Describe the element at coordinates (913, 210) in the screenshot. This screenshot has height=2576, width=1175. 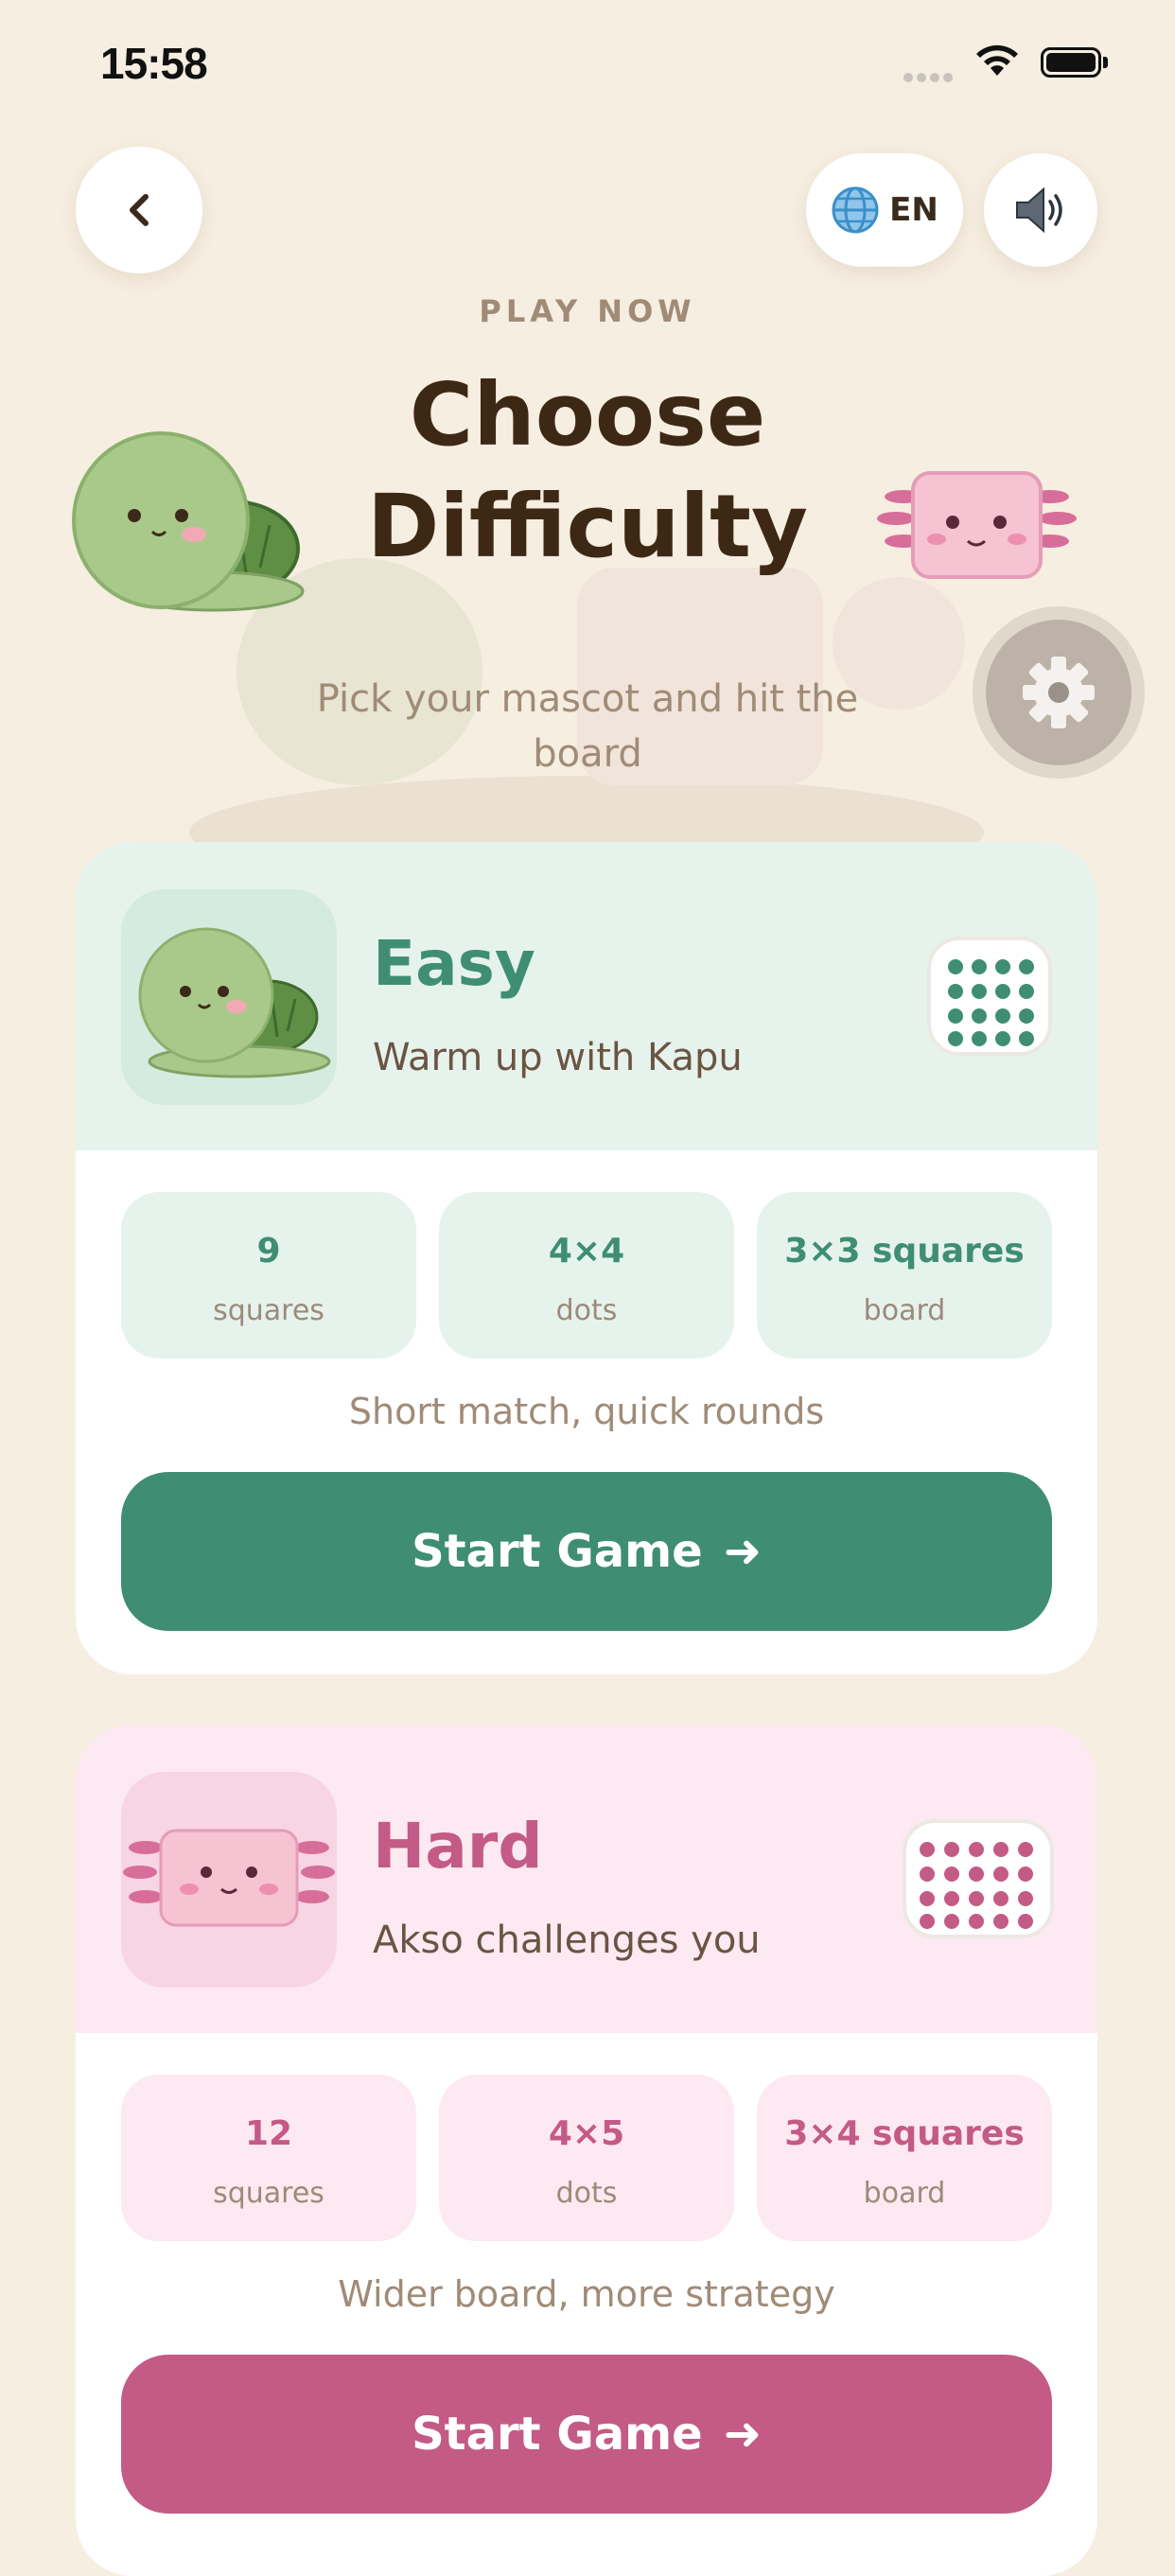
I see `language-label: EN` at that location.